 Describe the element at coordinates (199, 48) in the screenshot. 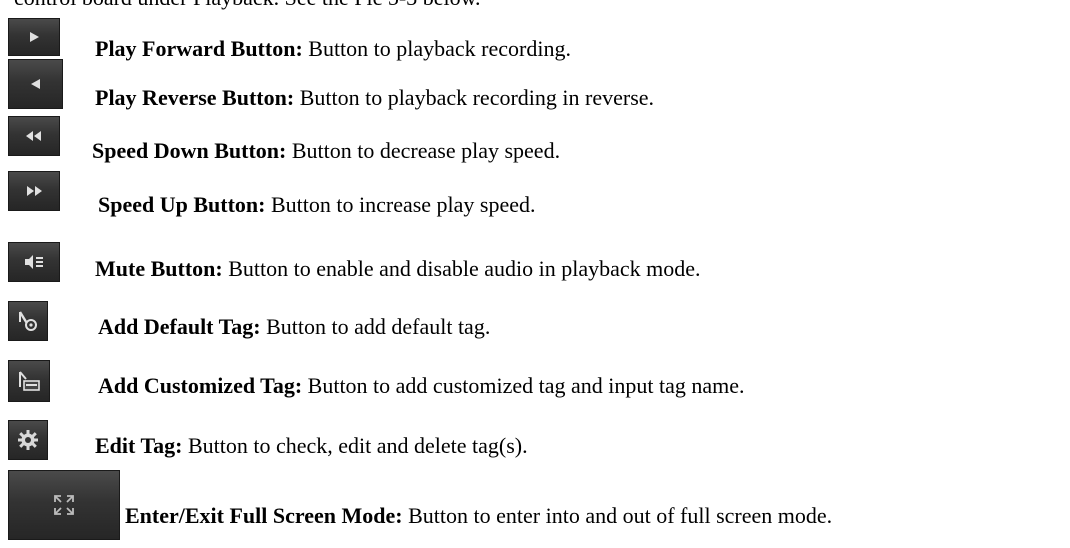

I see `item-term: Play Forward Button:` at that location.